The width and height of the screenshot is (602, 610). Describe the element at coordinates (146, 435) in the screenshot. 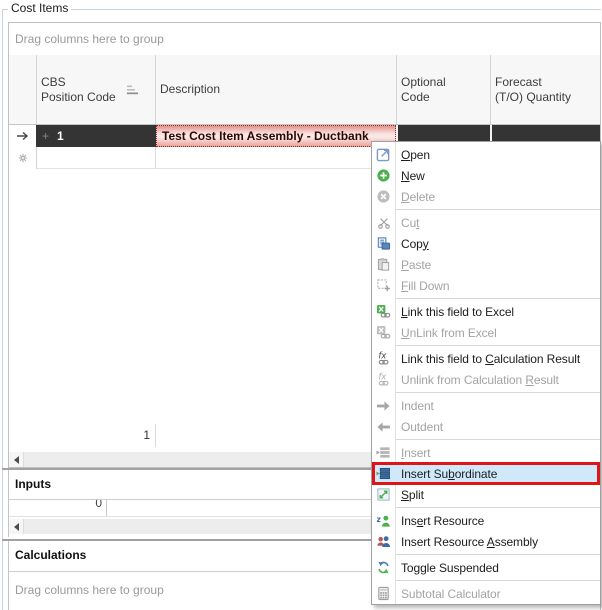

I see `footer-row-count: 1` at that location.